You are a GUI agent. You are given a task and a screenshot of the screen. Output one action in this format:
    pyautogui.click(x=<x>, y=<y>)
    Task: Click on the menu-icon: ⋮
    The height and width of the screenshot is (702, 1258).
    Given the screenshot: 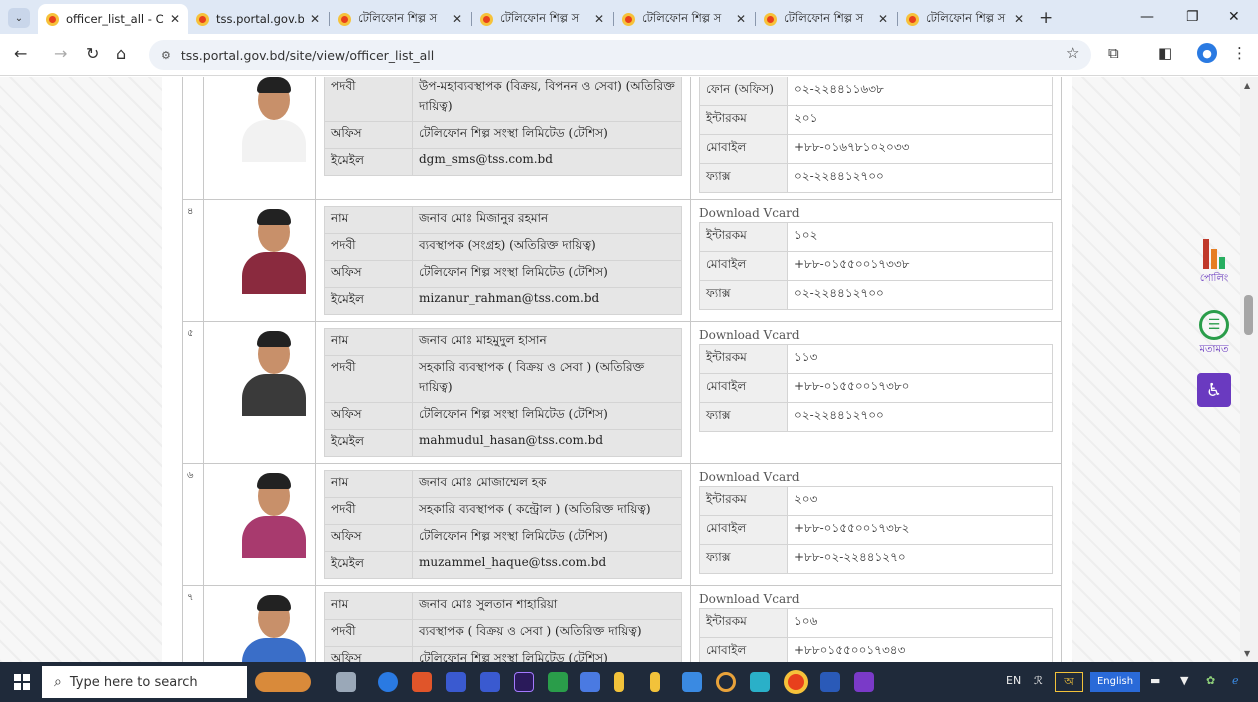 What is the action you would take?
    pyautogui.click(x=1239, y=53)
    